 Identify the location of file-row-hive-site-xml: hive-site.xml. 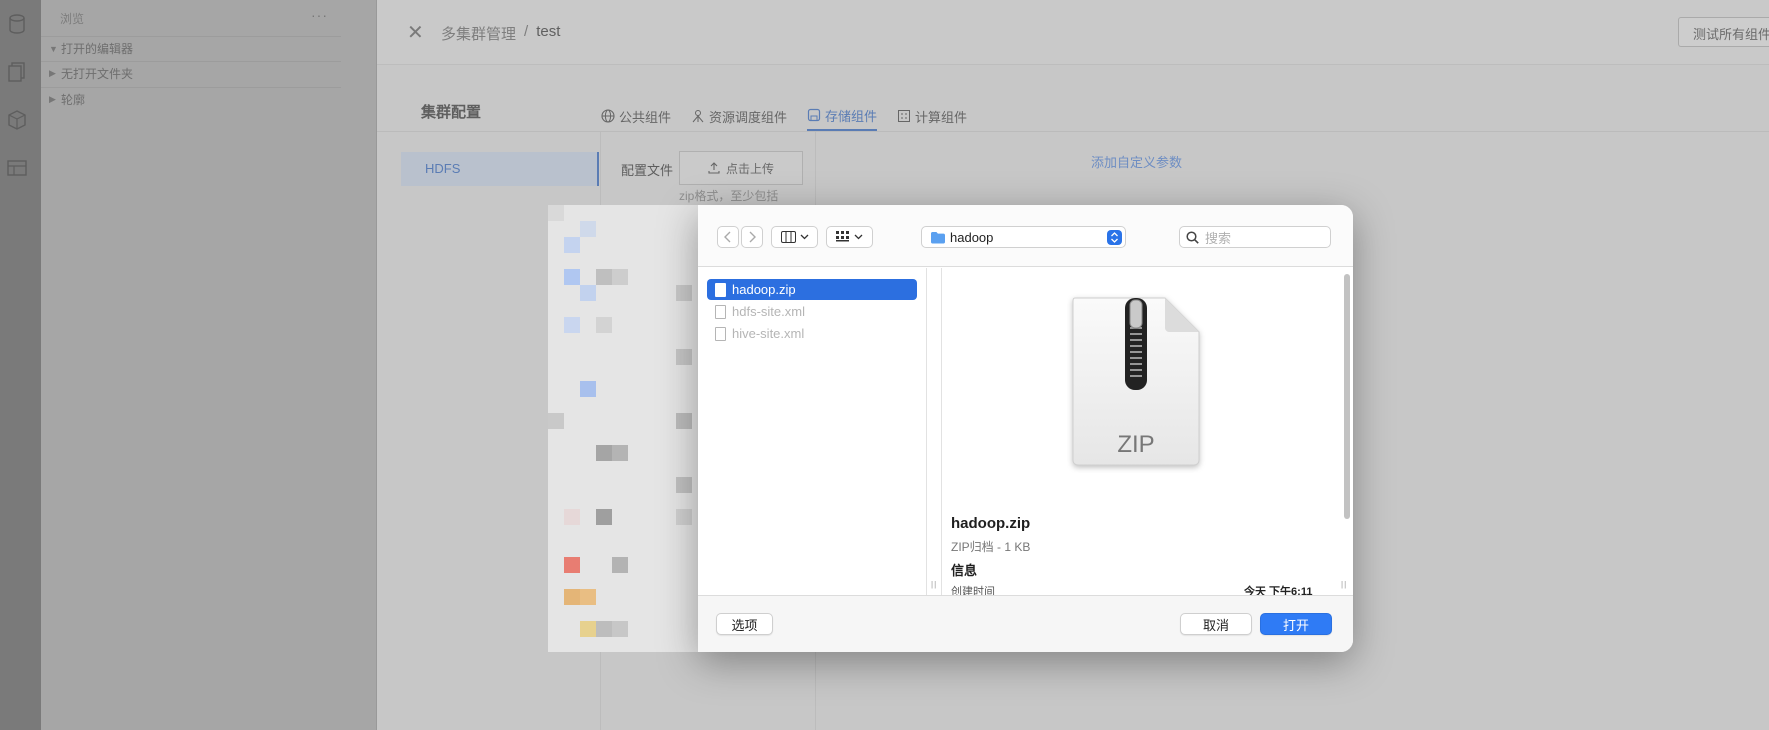
(812, 333).